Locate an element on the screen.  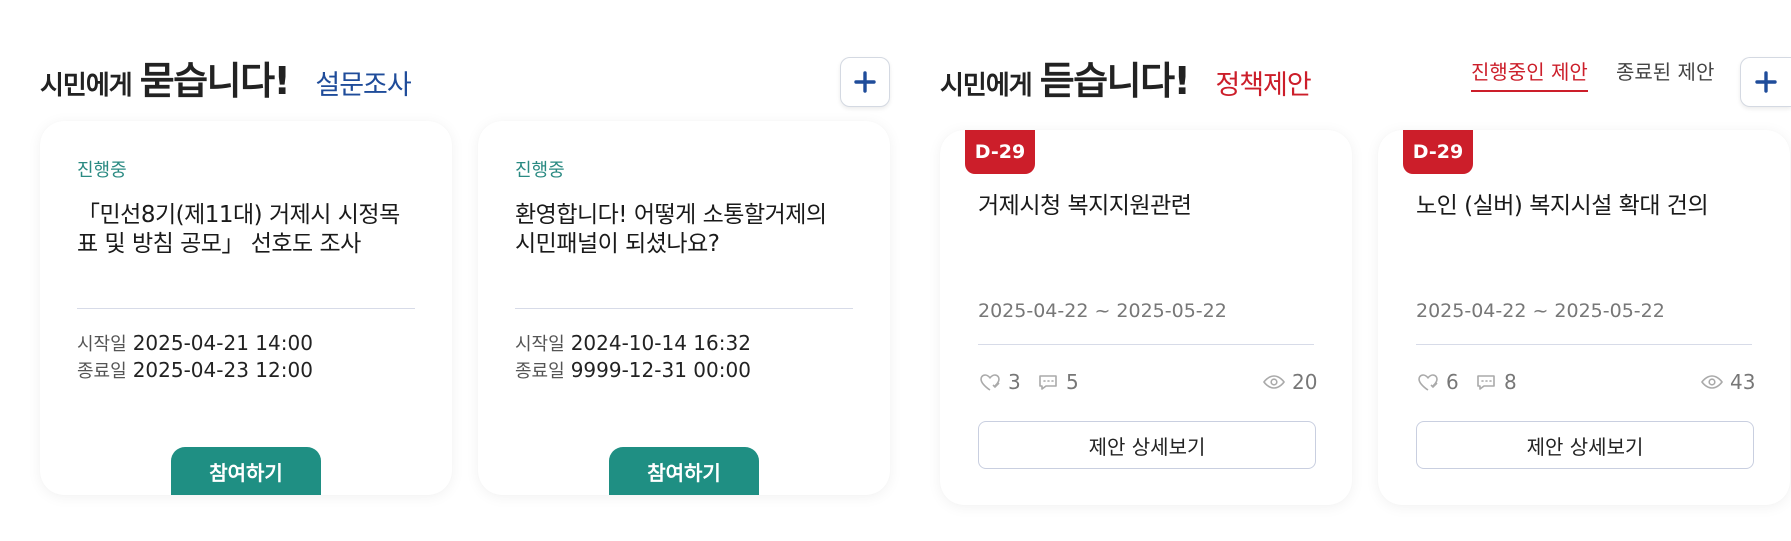
survey-heading-sub: 설문조사 is located at coordinates (363, 82).